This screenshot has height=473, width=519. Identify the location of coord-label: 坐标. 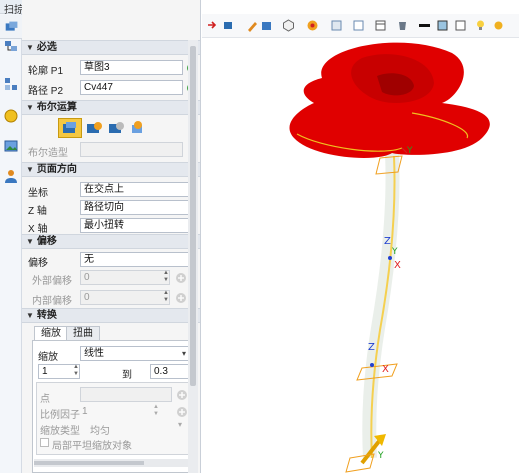
(38, 193).